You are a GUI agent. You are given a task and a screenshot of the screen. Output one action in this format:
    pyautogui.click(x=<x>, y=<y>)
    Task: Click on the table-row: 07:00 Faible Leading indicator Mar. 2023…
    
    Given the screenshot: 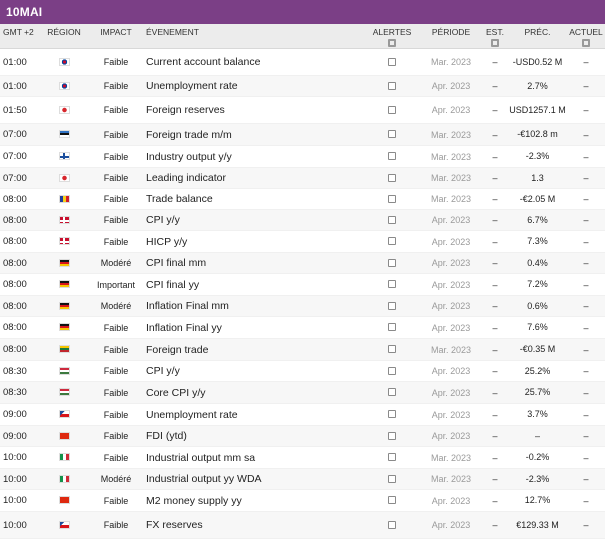 What is the action you would take?
    pyautogui.click(x=302, y=178)
    